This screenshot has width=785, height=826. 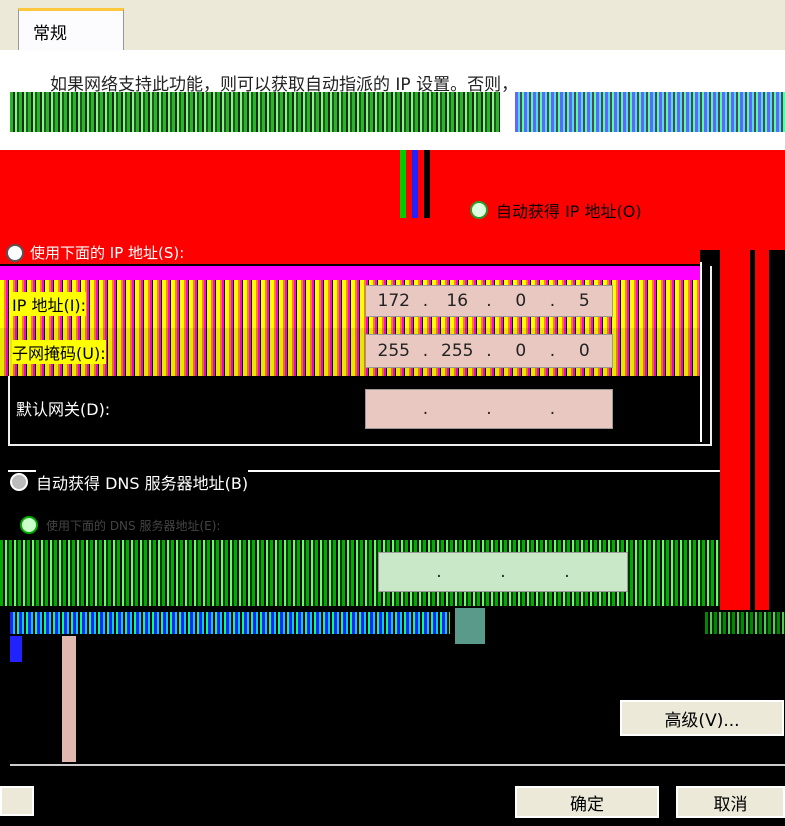 I want to click on manual-dns-radio, so click(x=29, y=525).